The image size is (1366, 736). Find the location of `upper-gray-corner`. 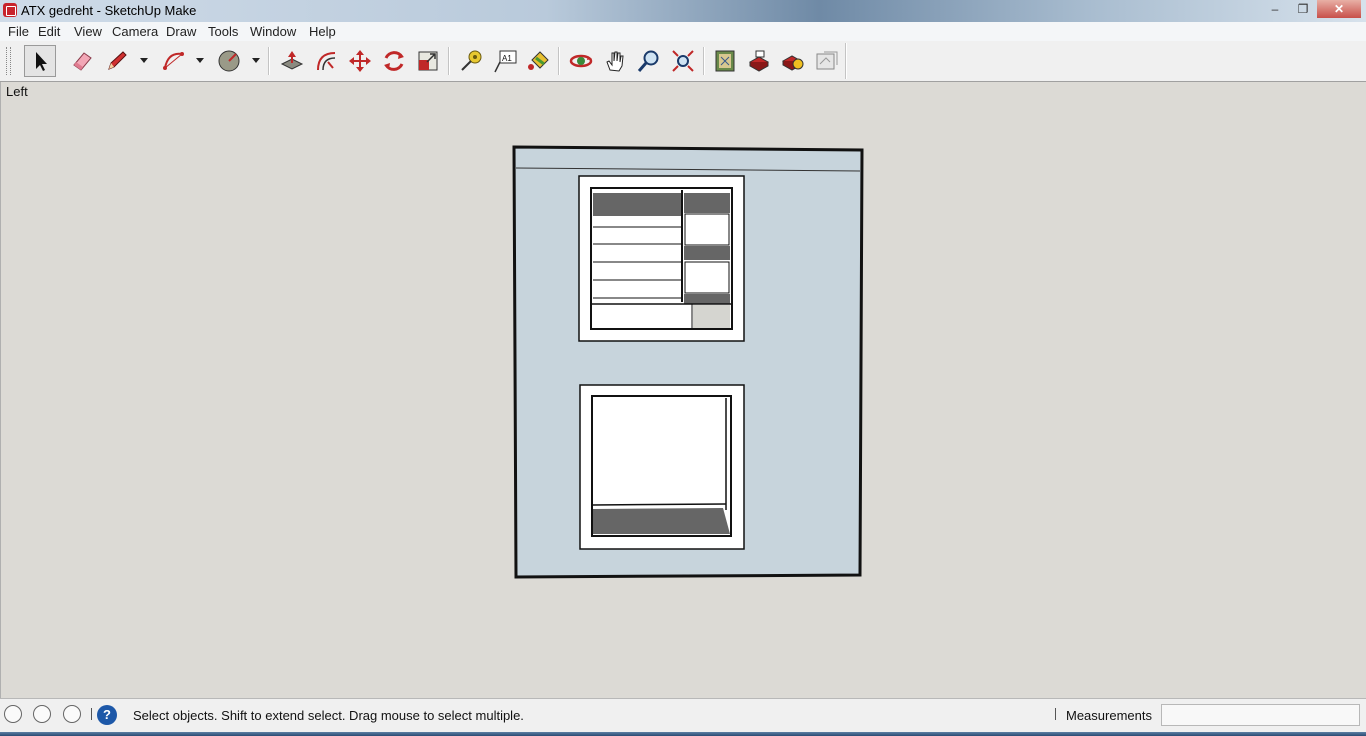

upper-gray-corner is located at coordinates (711, 316).